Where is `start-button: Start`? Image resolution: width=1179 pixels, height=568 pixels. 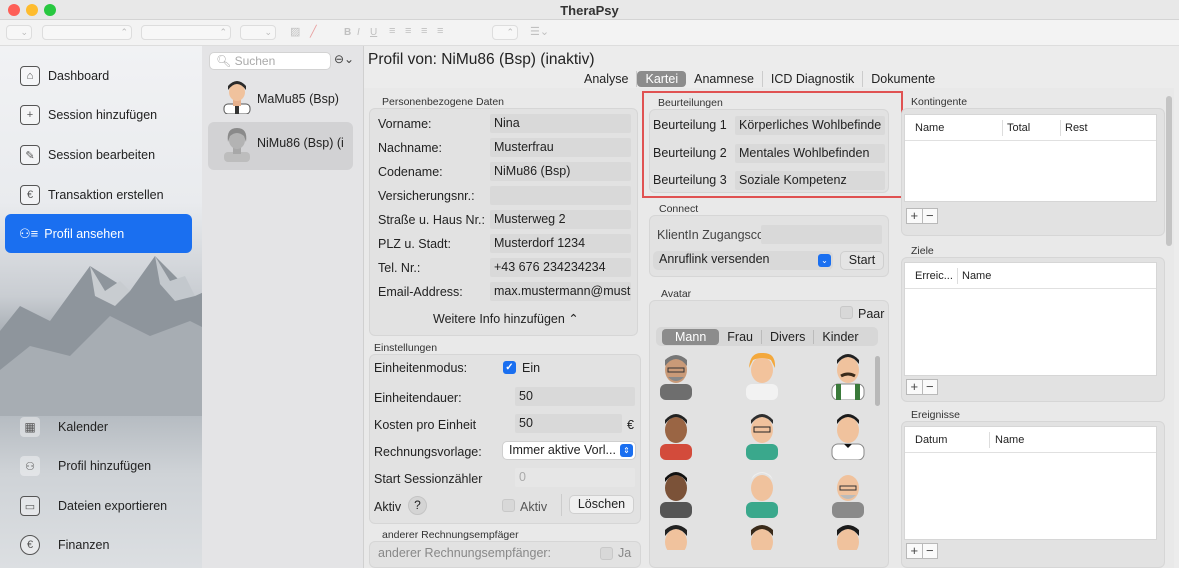
start-button: Start is located at coordinates (862, 260).